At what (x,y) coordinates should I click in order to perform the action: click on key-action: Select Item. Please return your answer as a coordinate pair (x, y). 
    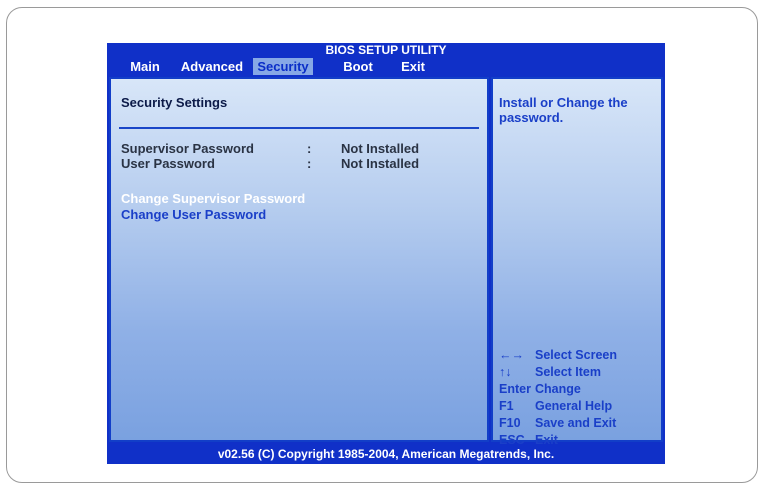
    Looking at the image, I should click on (568, 372).